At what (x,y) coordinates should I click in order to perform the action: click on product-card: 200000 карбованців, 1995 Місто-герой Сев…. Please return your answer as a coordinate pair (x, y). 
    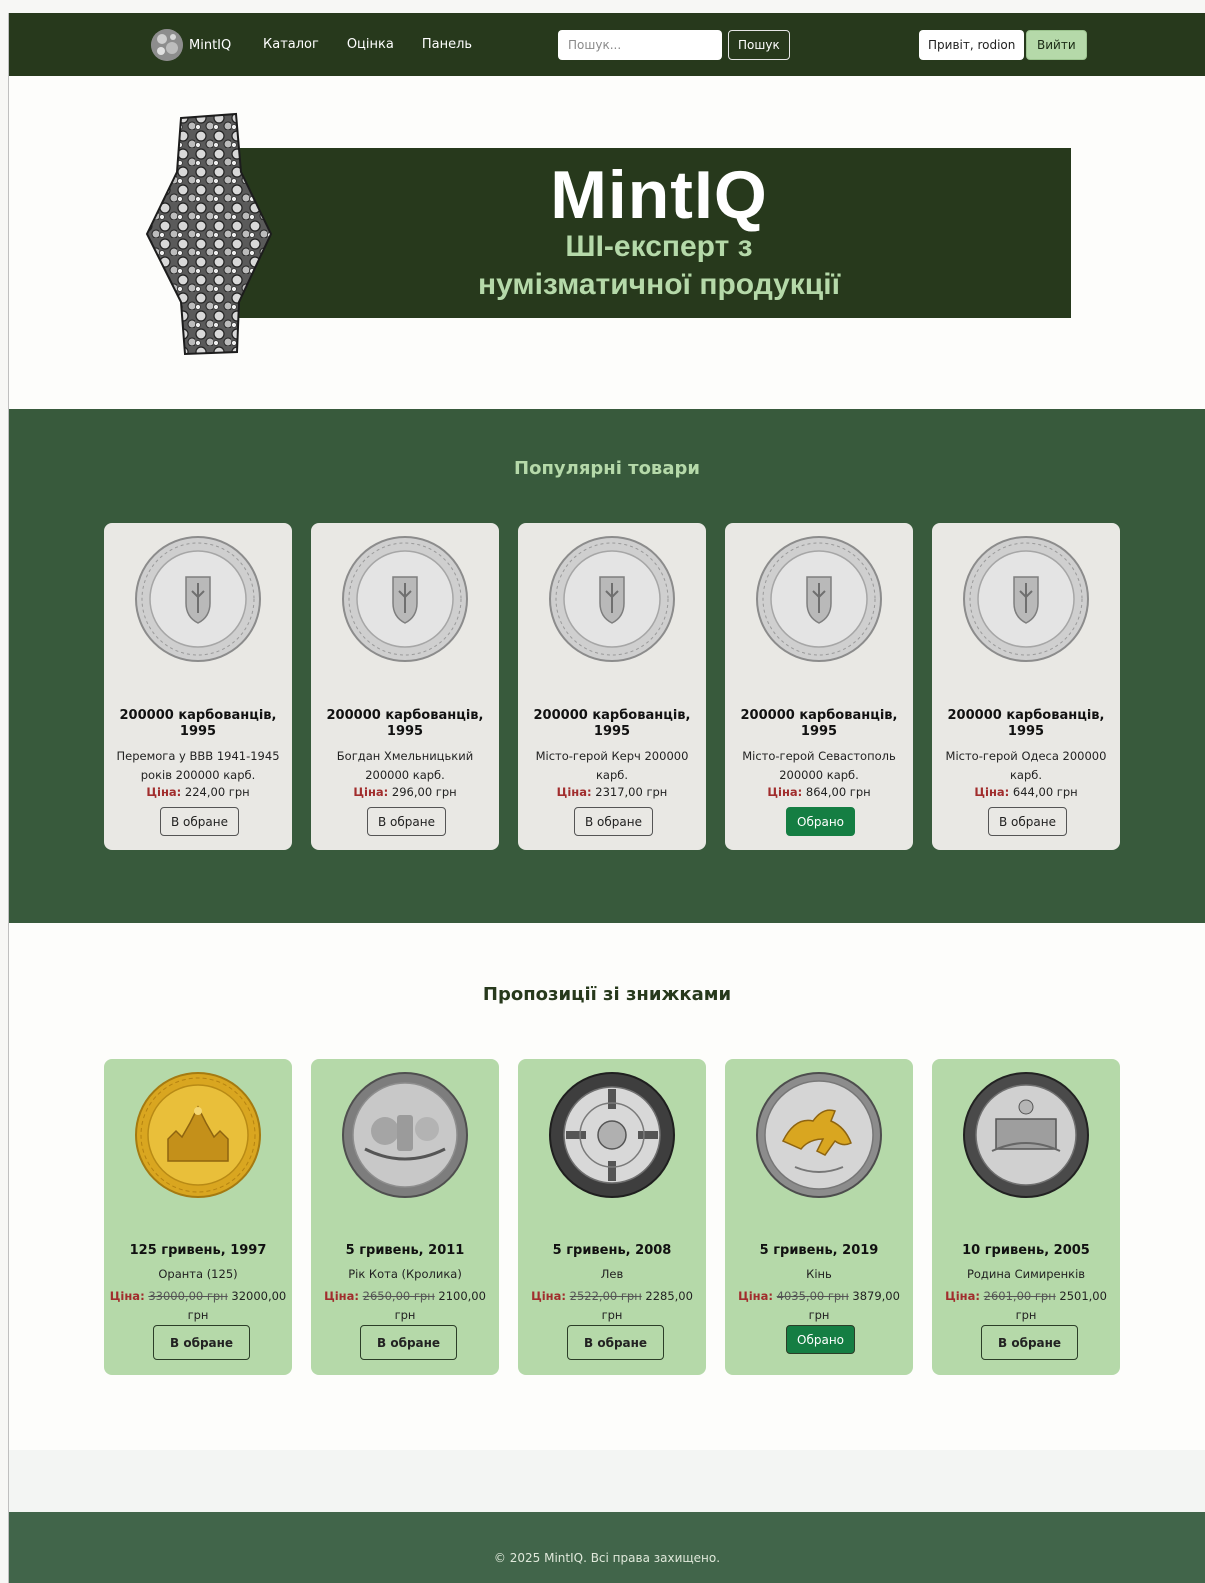
    Looking at the image, I should click on (819, 686).